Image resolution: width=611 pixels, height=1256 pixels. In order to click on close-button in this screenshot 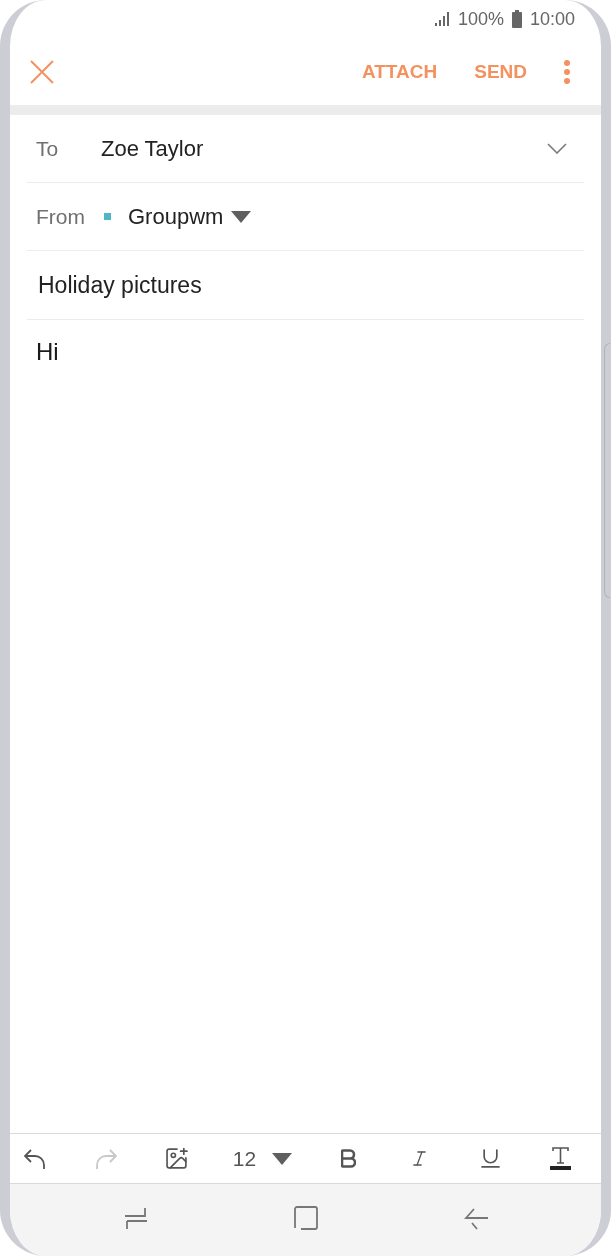, I will do `click(42, 71)`.